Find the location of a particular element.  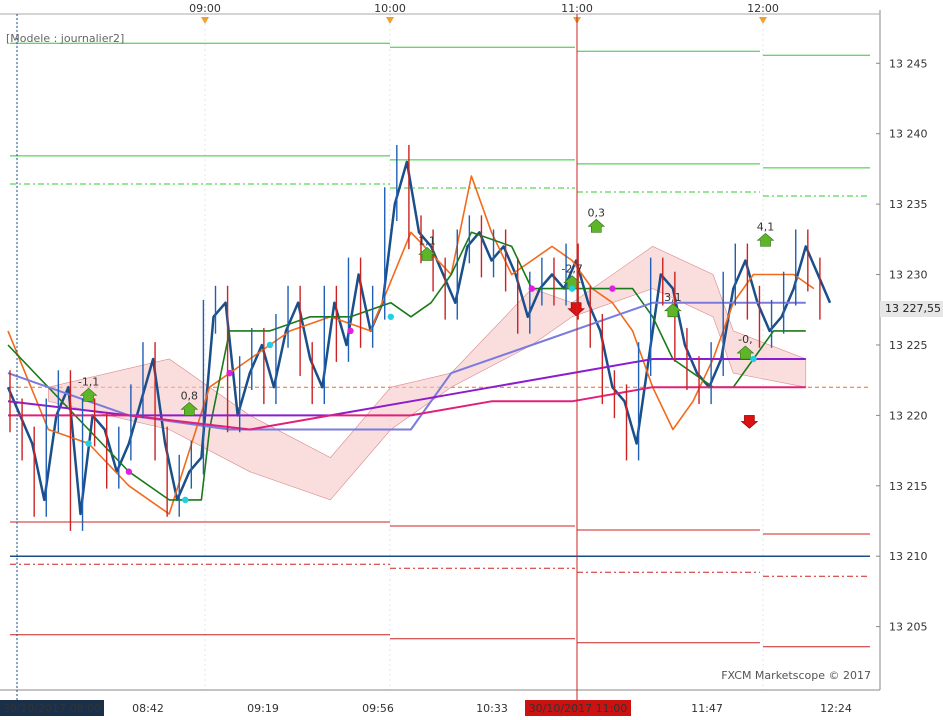

y-tick-label: 13 245 is located at coordinates (908, 63).